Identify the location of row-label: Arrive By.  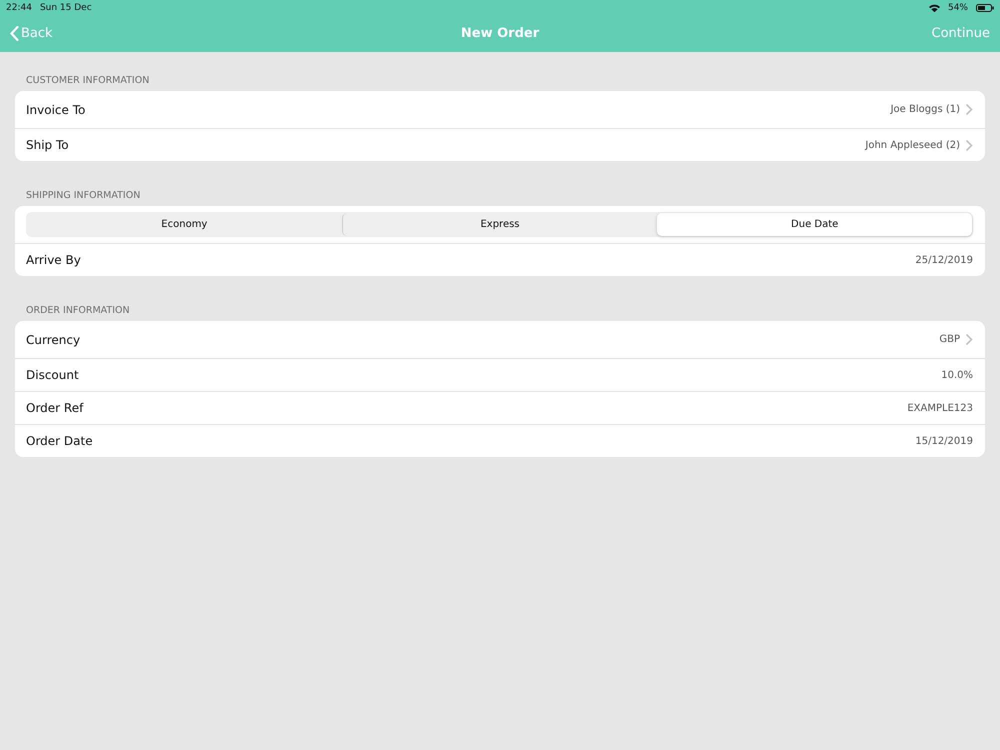
(54, 260).